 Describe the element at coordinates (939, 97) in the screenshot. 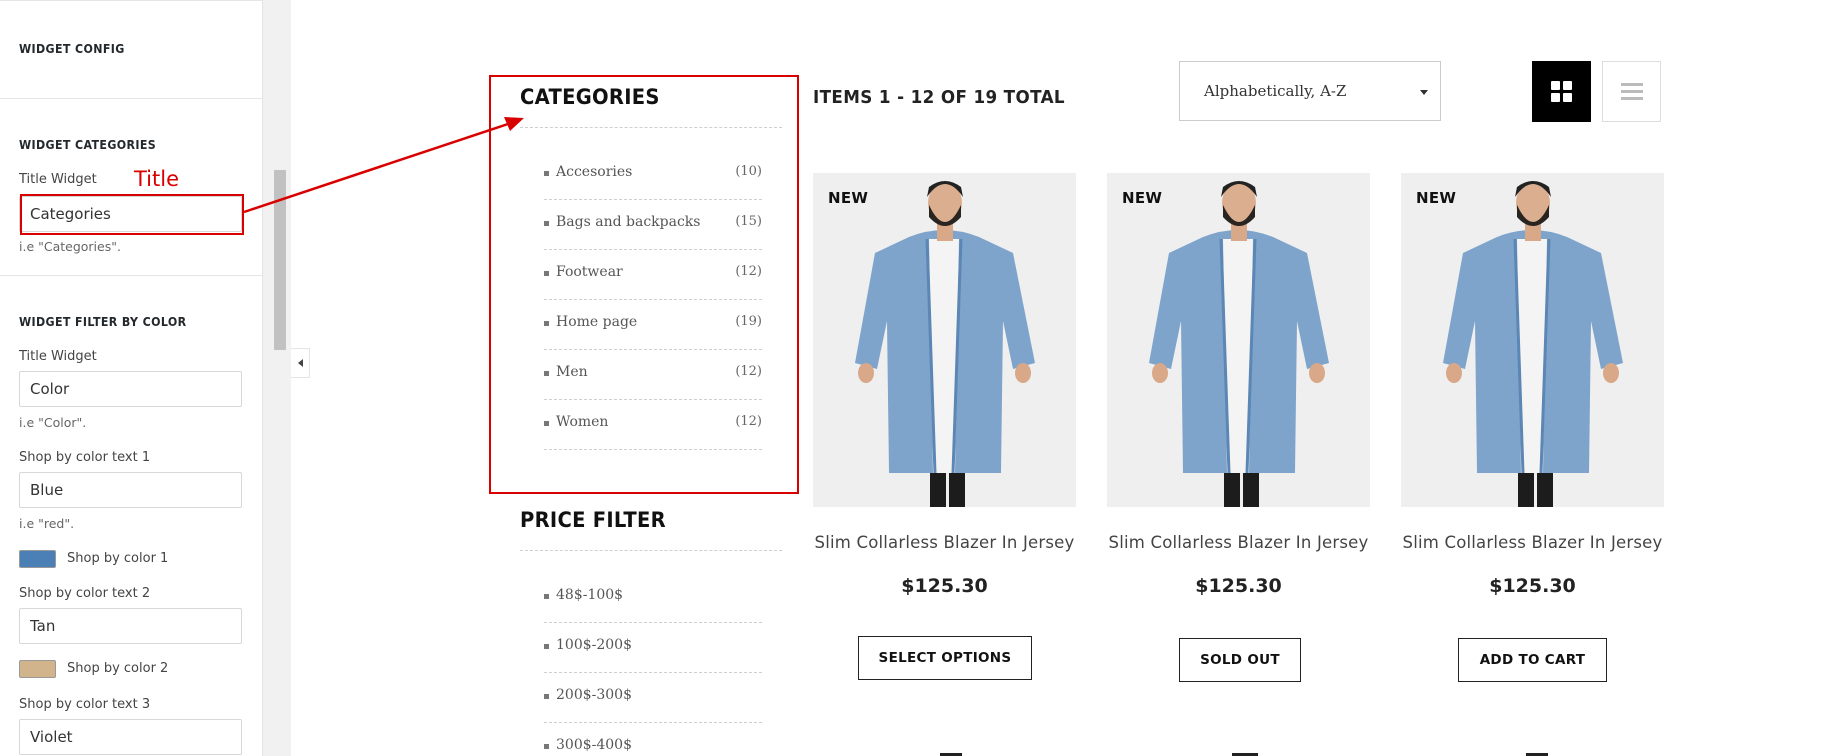

I see `items-total-count: ITEMS 1 - 12 OF 19 TOTAL` at that location.